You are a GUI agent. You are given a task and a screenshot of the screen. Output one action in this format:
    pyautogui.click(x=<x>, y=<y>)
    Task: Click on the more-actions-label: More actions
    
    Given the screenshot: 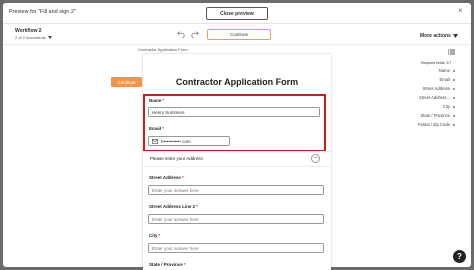 What is the action you would take?
    pyautogui.click(x=435, y=36)
    